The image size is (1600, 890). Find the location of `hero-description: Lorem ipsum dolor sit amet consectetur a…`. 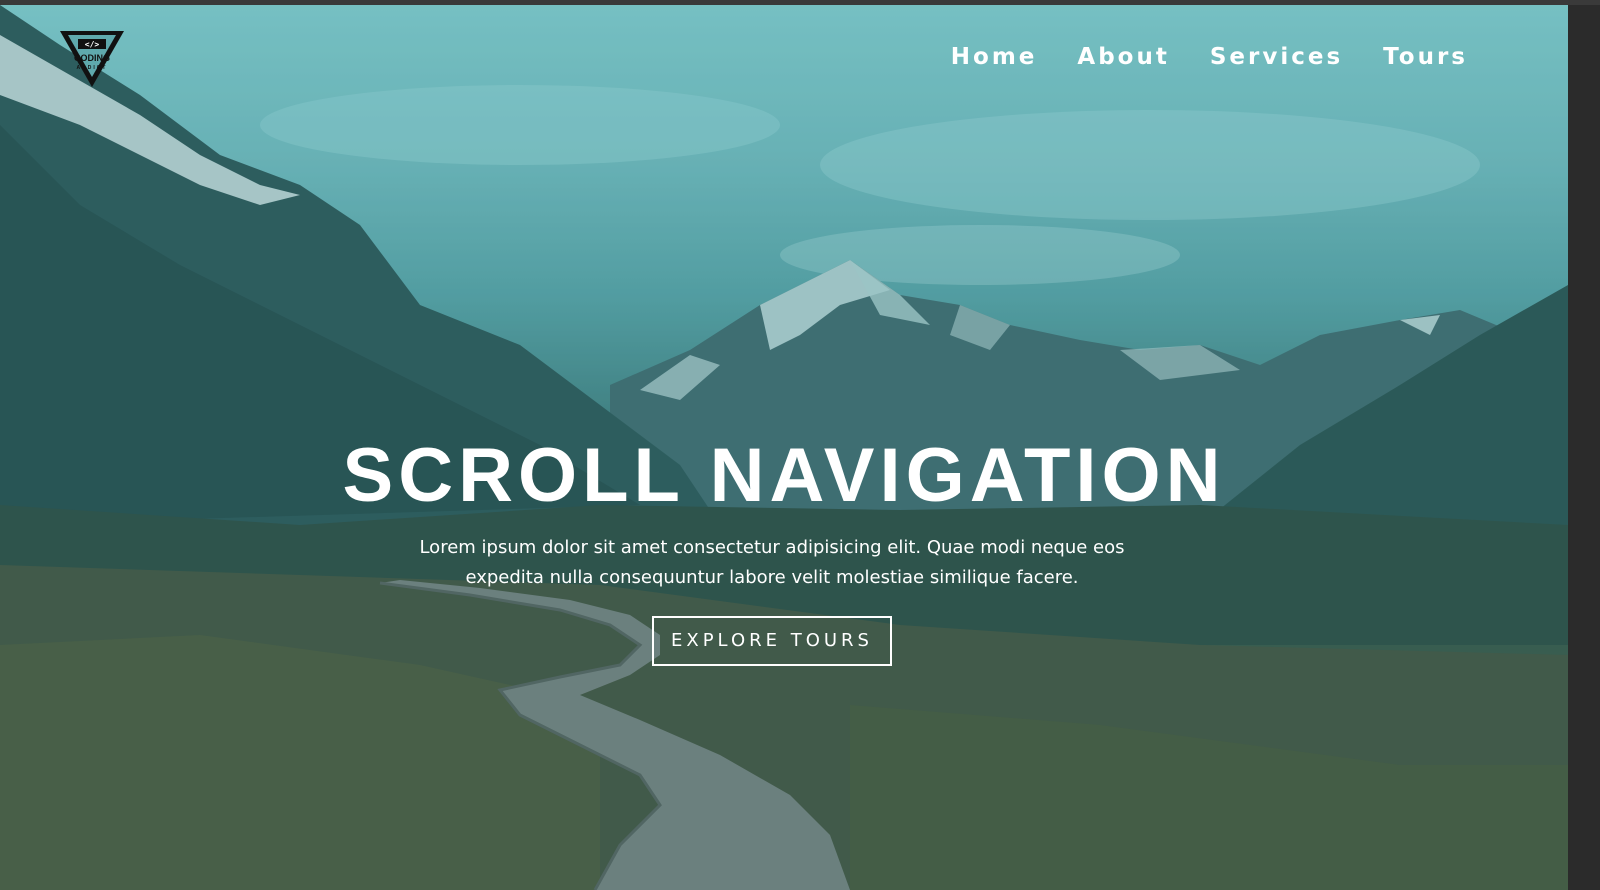

hero-description: Lorem ipsum dolor sit amet consectetur a… is located at coordinates (772, 562).